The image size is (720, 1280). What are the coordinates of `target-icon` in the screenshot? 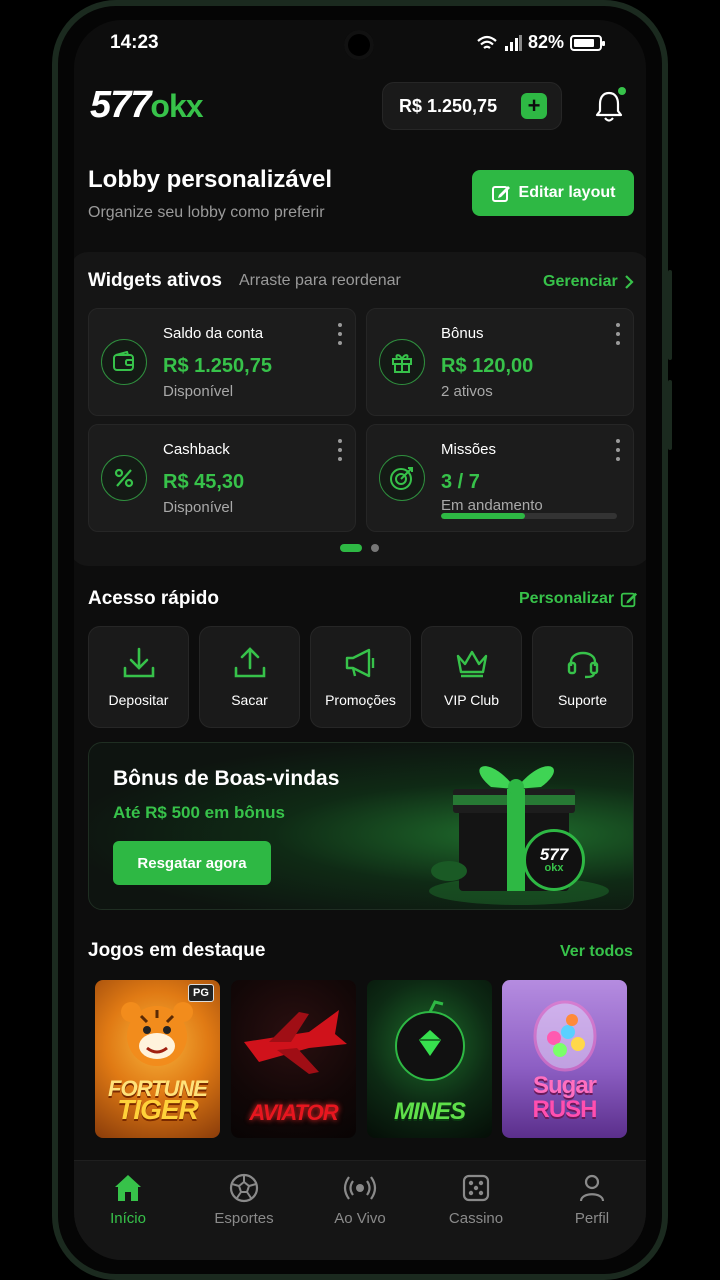 It's located at (402, 478).